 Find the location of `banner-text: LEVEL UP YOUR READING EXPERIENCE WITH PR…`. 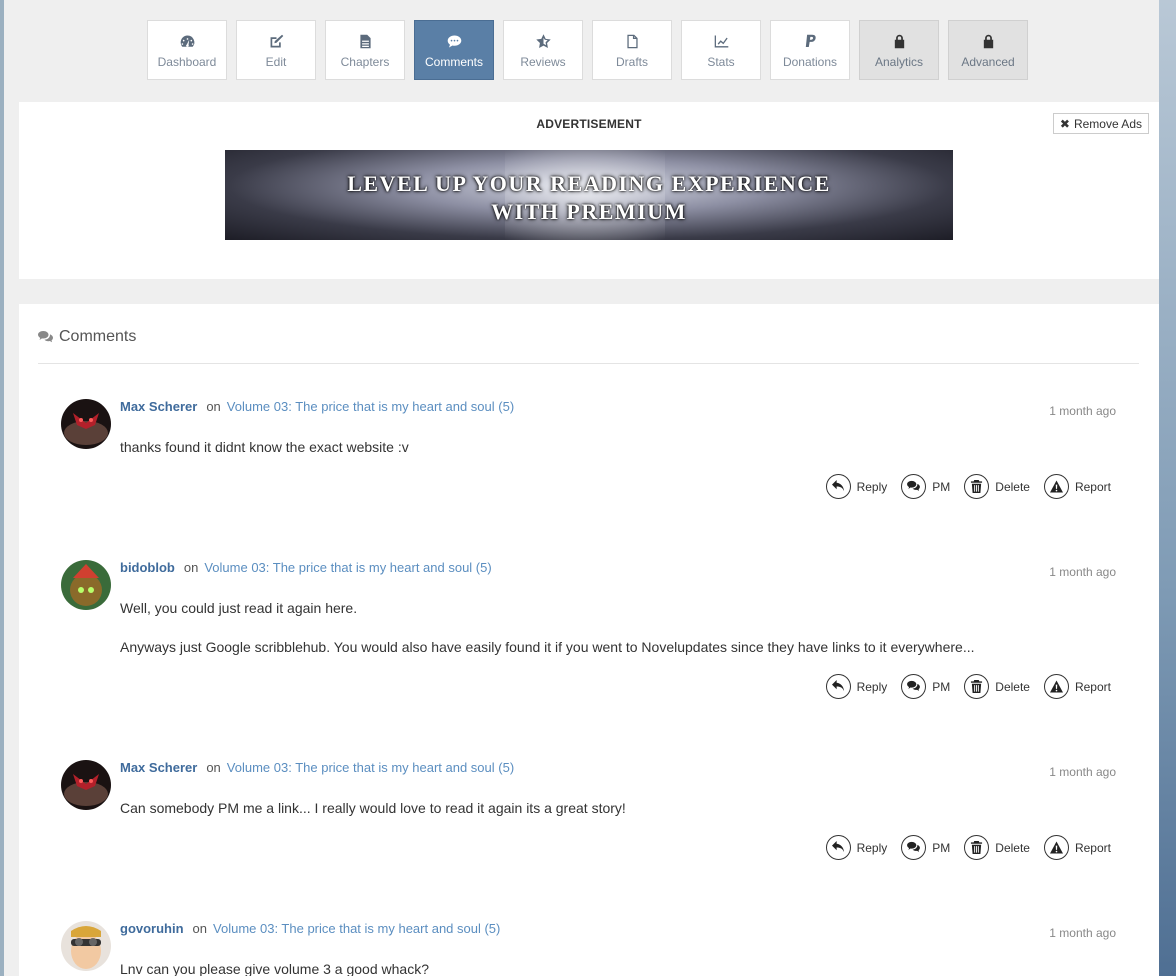

banner-text: LEVEL UP YOUR READING EXPERIENCE WITH PR… is located at coordinates (589, 198).